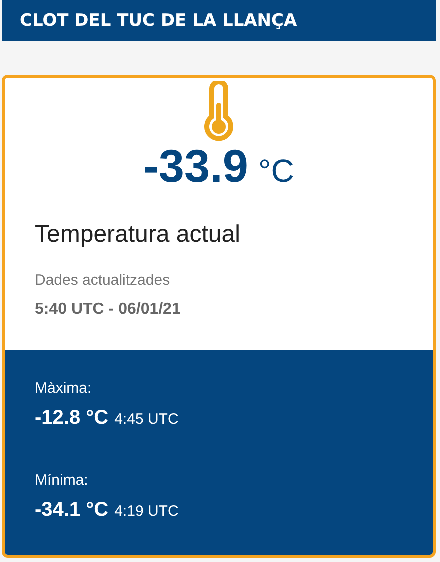 The width and height of the screenshot is (440, 562). I want to click on updated-time: 5:40 UTC - 06/01/21, so click(108, 310).